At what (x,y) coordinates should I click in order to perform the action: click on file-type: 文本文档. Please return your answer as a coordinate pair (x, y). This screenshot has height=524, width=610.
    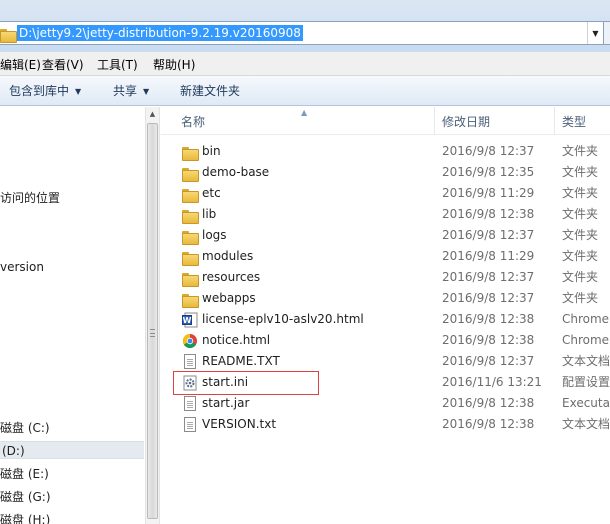
    Looking at the image, I should click on (586, 424).